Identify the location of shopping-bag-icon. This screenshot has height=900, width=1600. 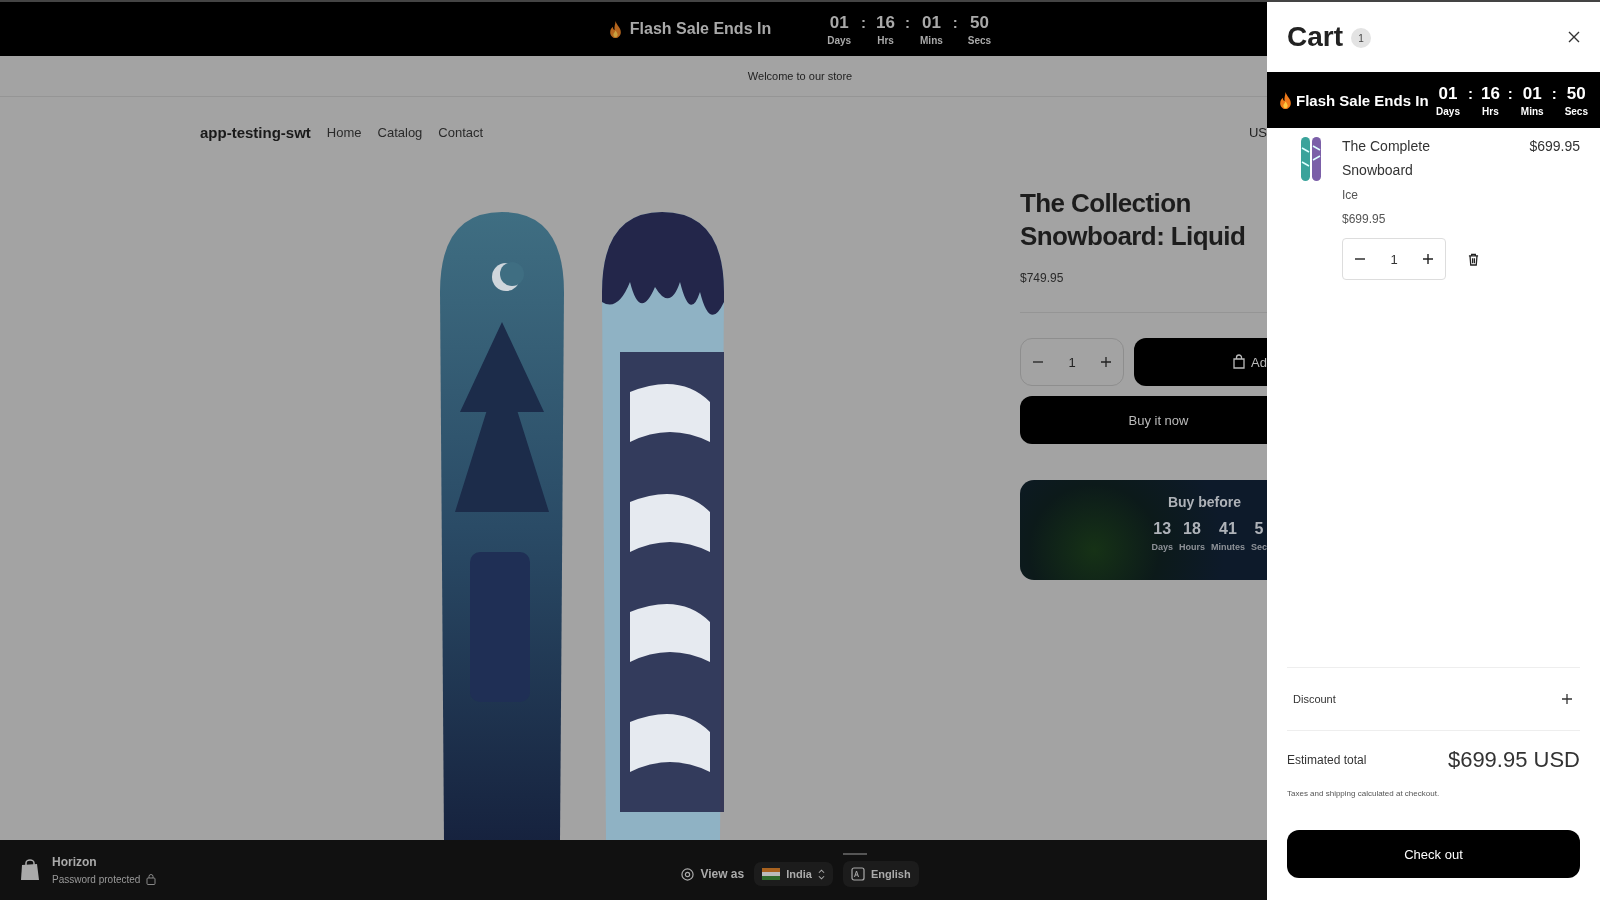
(30, 870).